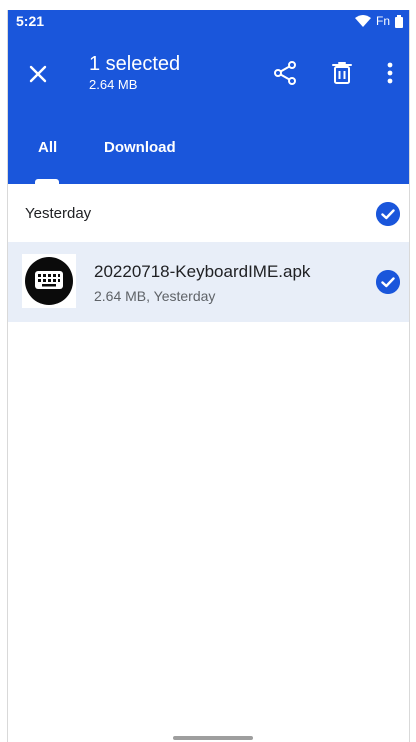  I want to click on selection-count: 1 selected, so click(135, 64).